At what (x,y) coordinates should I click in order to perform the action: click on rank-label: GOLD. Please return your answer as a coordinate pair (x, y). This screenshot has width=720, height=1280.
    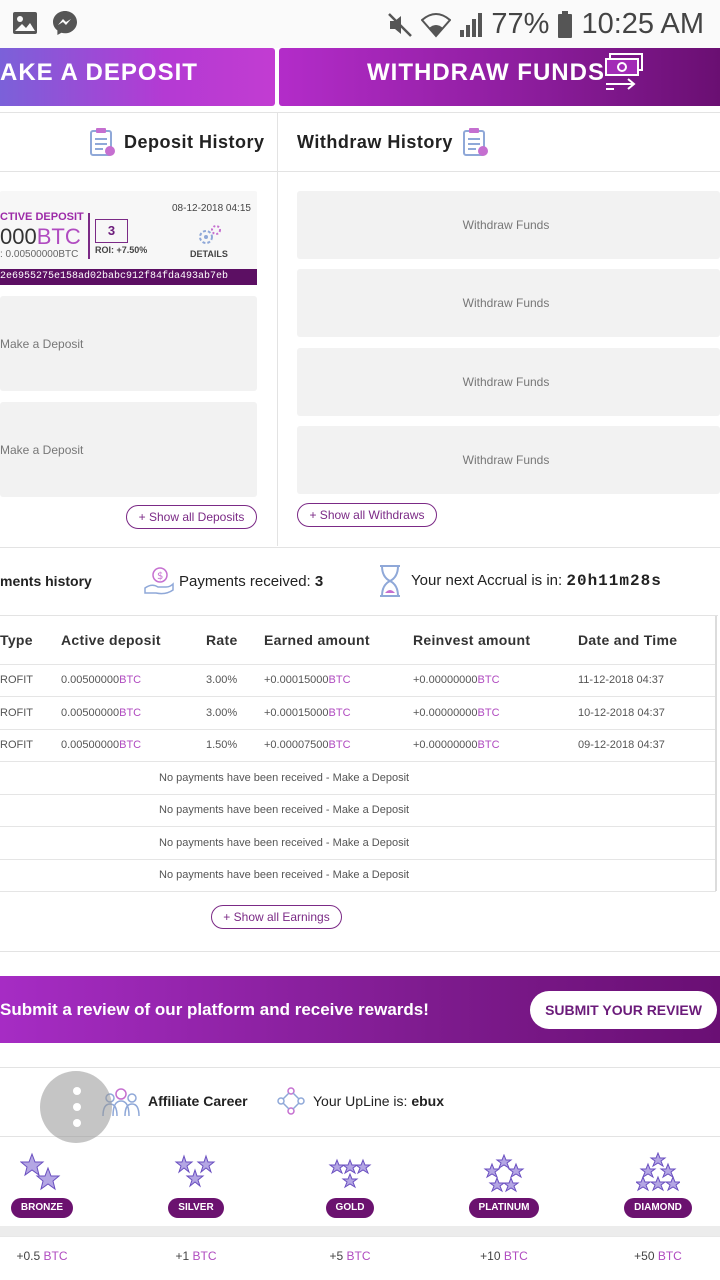
    Looking at the image, I should click on (350, 1208).